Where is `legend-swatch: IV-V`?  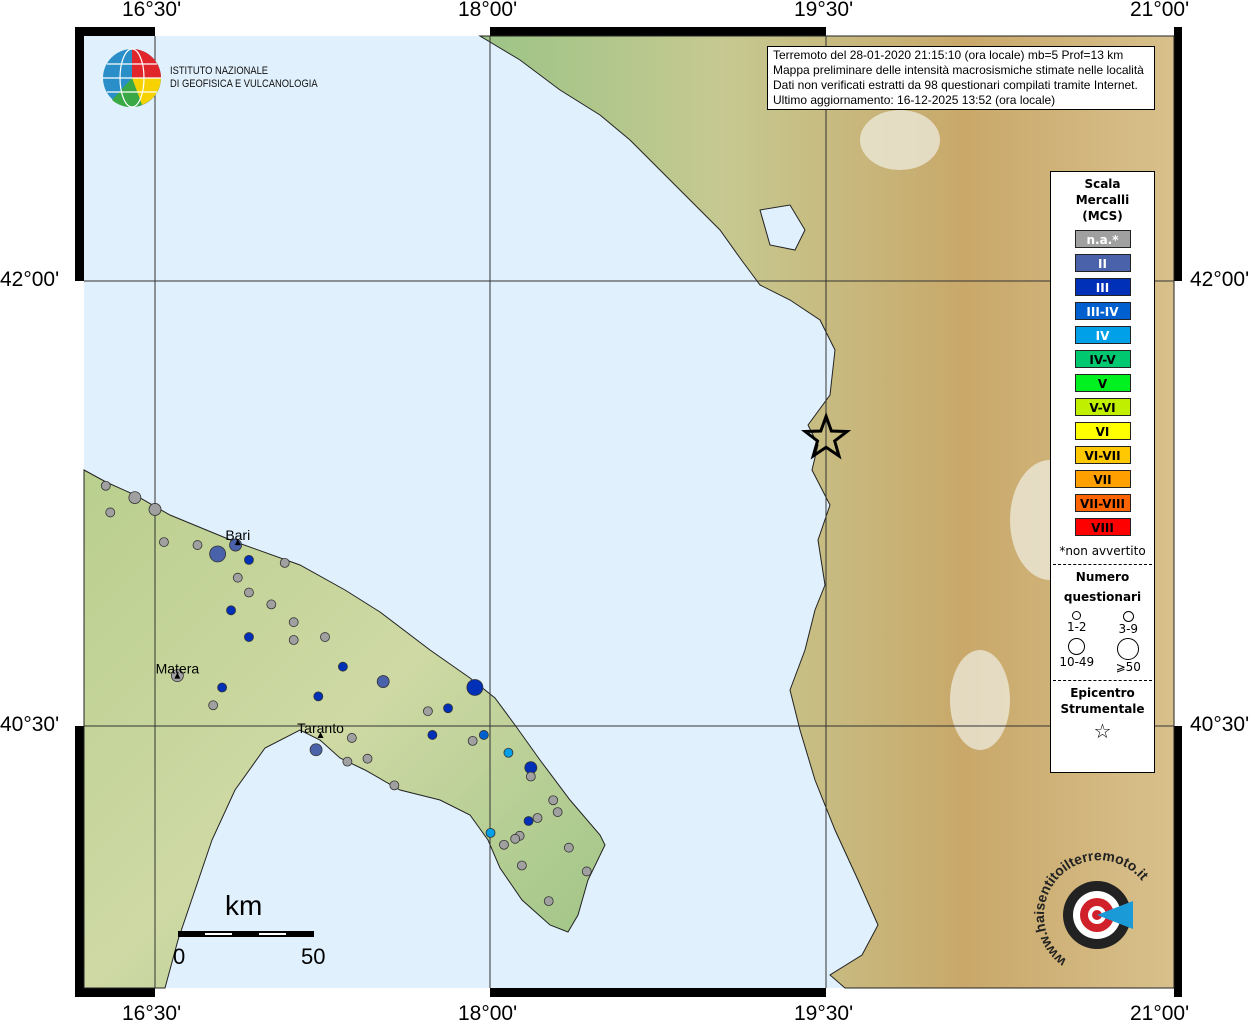 legend-swatch: IV-V is located at coordinates (1102, 359).